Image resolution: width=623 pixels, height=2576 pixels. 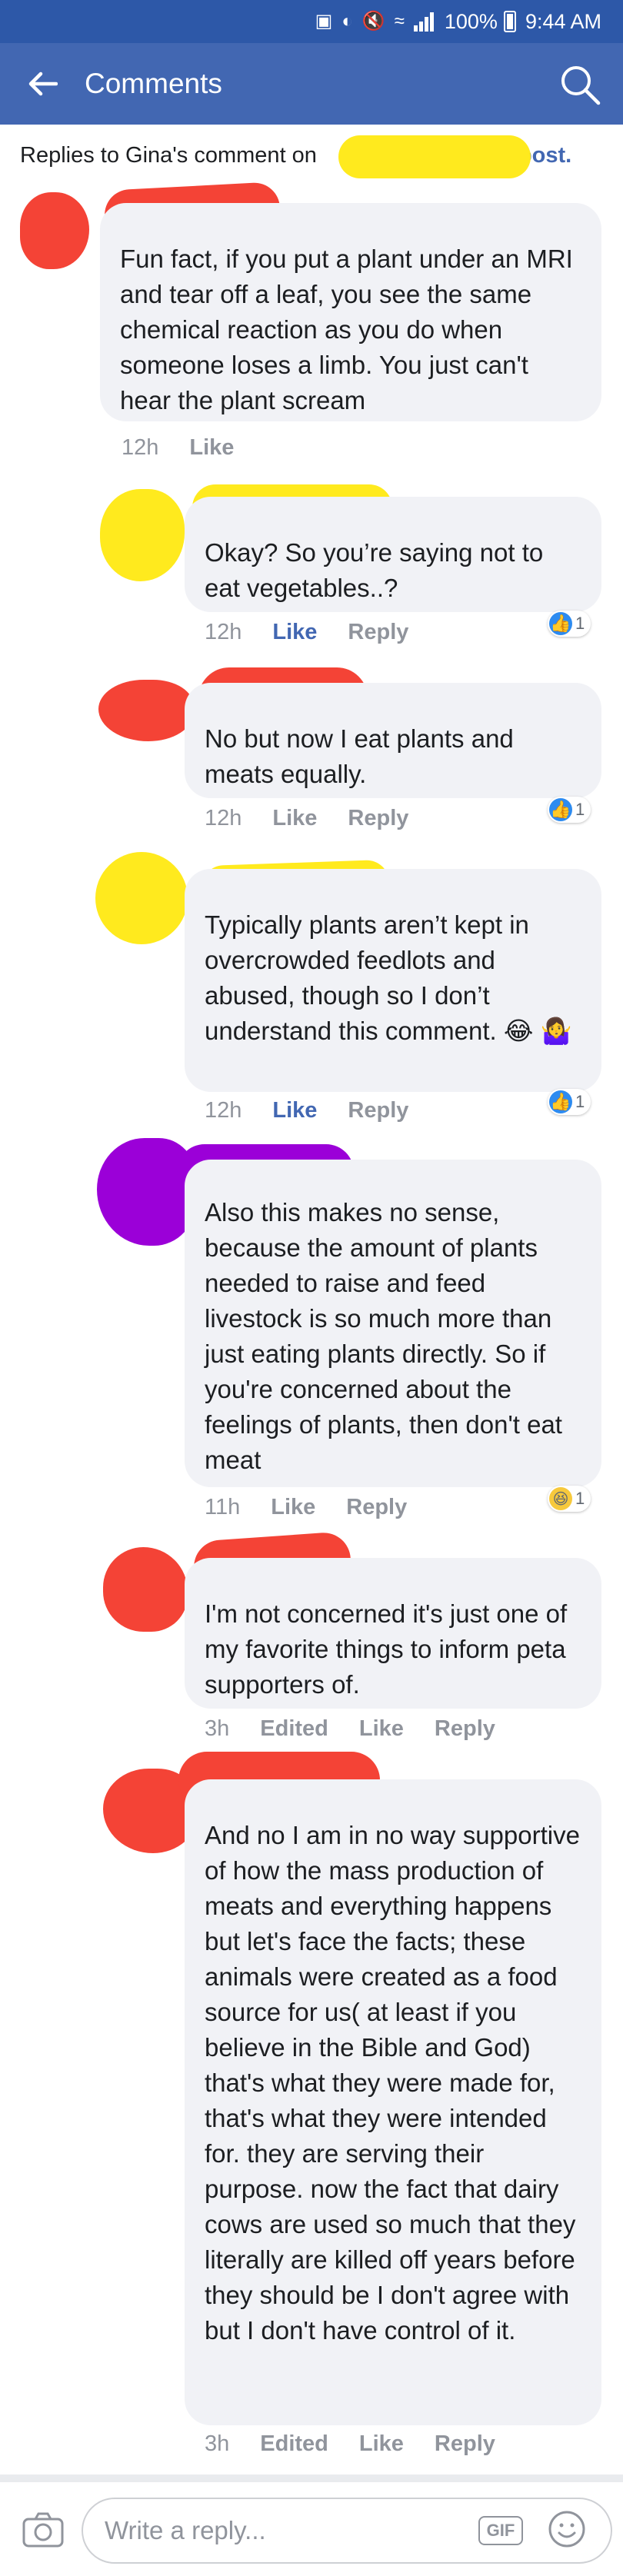 I want to click on gif-button: GIF, so click(x=500, y=2531).